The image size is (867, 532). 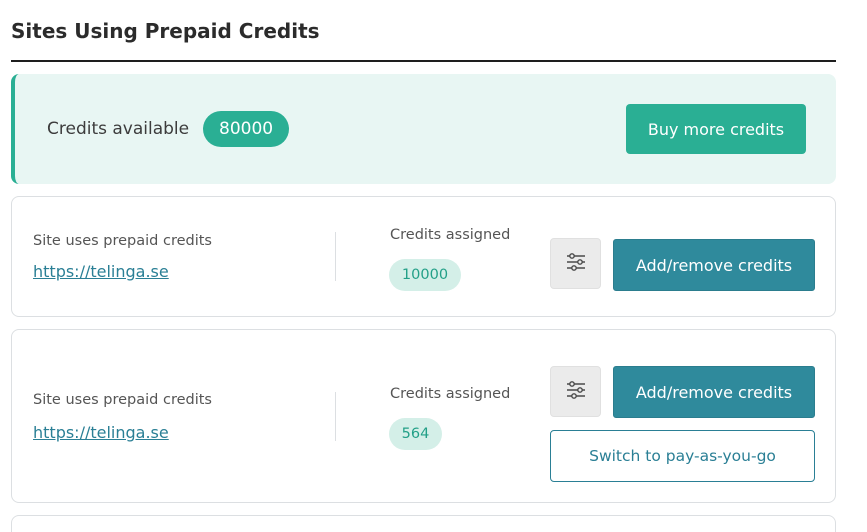 I want to click on credits-available-label: Credits available, so click(x=118, y=129).